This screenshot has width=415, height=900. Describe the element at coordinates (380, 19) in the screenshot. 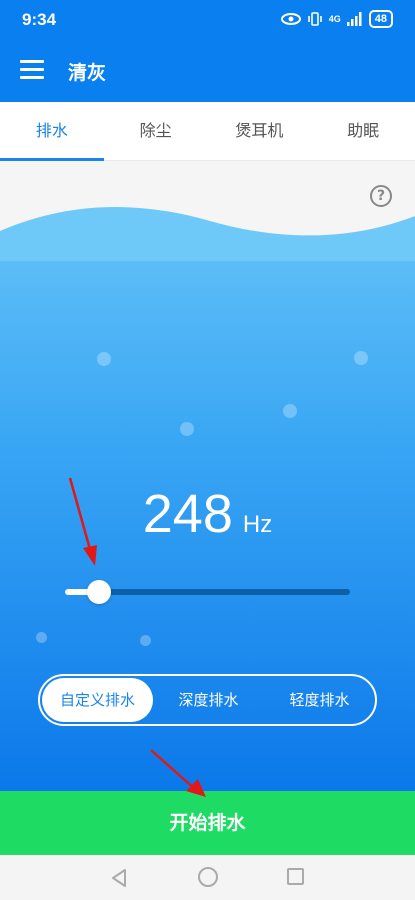

I see `battery-icon: 48` at that location.